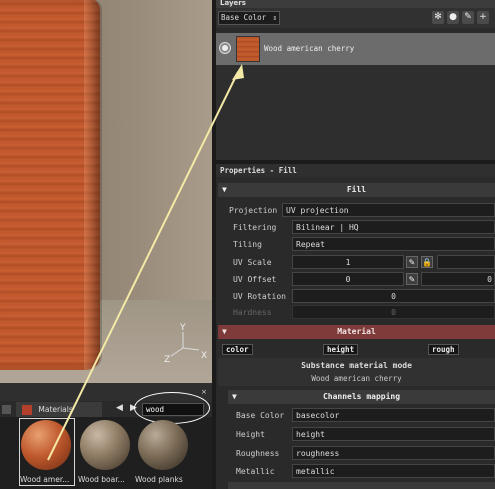 The width and height of the screenshot is (495, 489). What do you see at coordinates (247, 244) in the screenshot?
I see `tiling-label: Tiling` at bounding box center [247, 244].